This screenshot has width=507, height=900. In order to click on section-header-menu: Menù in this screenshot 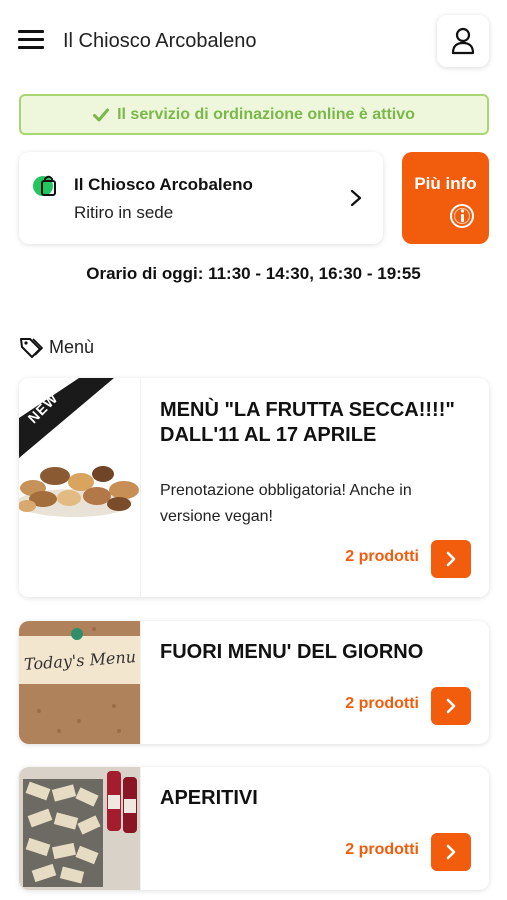, I will do `click(56, 347)`.